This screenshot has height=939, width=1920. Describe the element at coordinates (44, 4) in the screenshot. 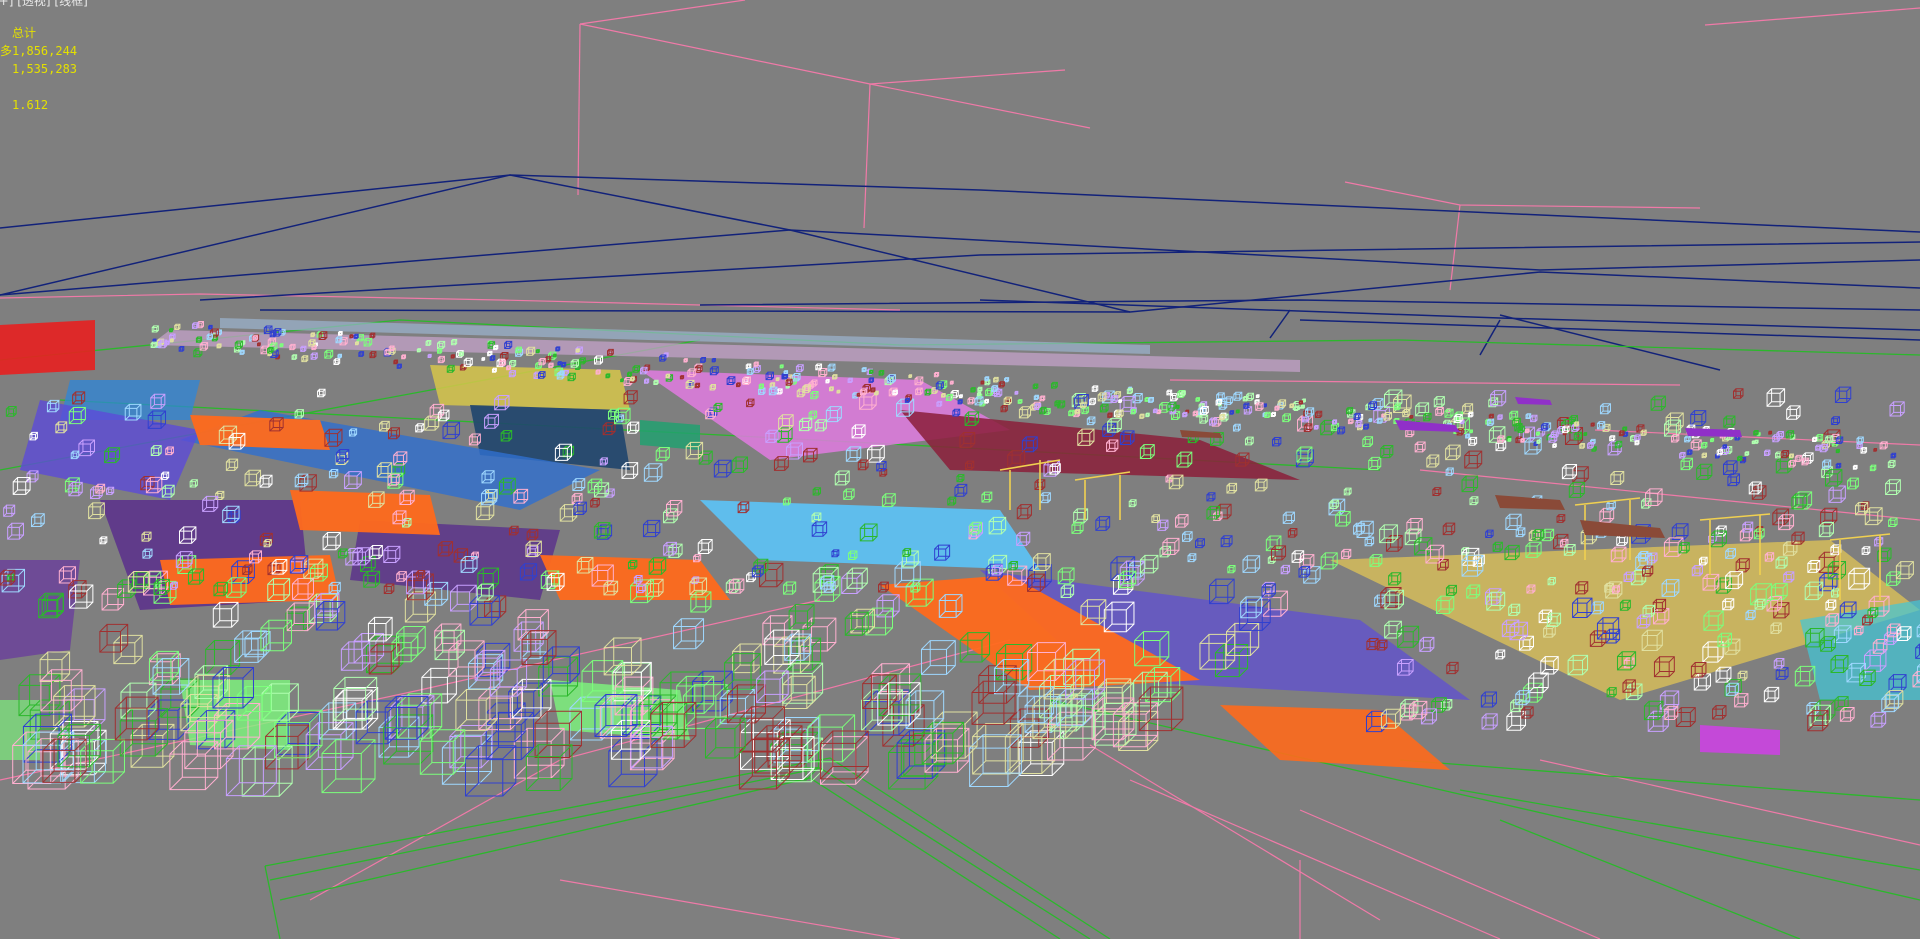

I see `viewport-label-menu: [+] [透视] [线框]` at that location.